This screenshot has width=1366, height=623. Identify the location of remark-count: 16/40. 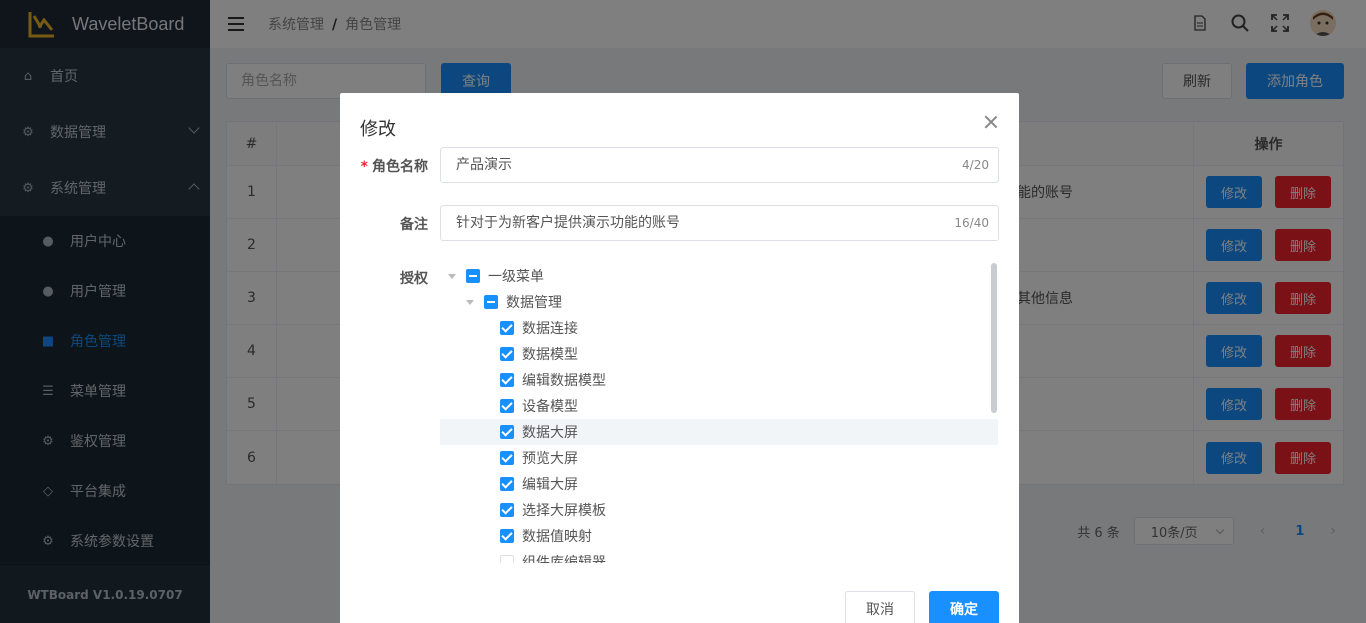
(971, 223).